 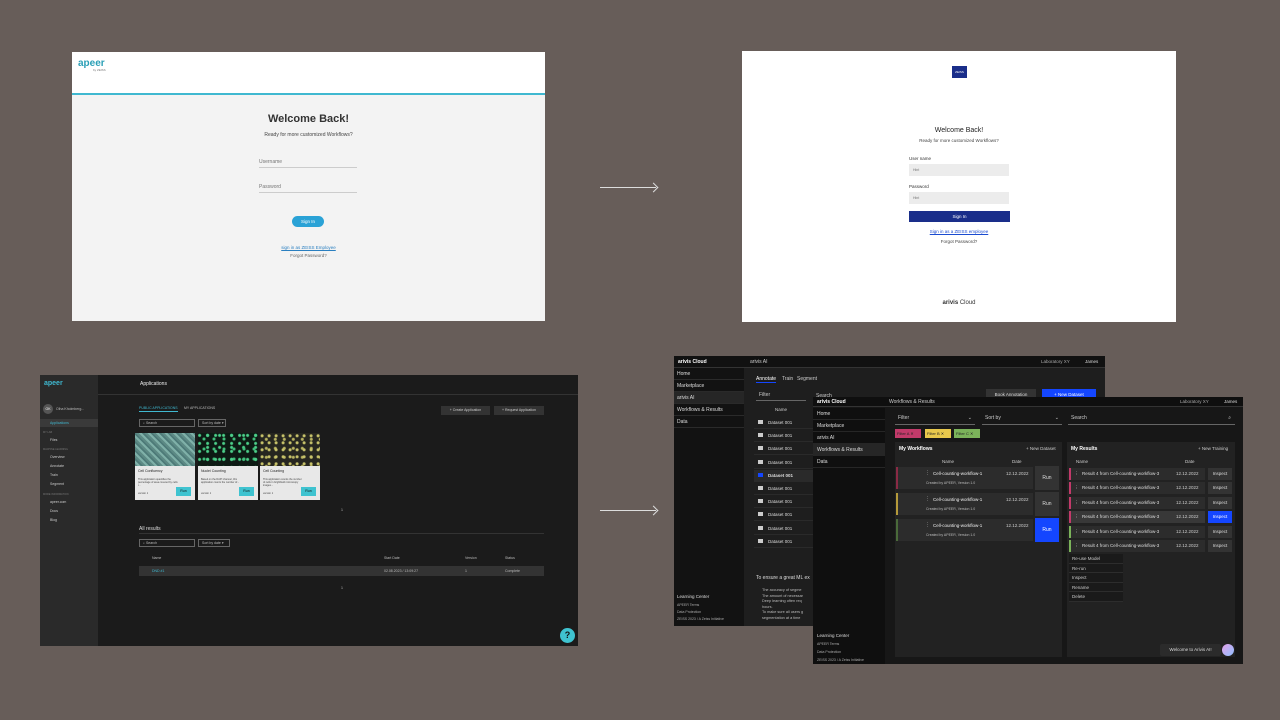 What do you see at coordinates (57, 466) in the screenshot?
I see `sidebar-item-annotate: Annotate` at bounding box center [57, 466].